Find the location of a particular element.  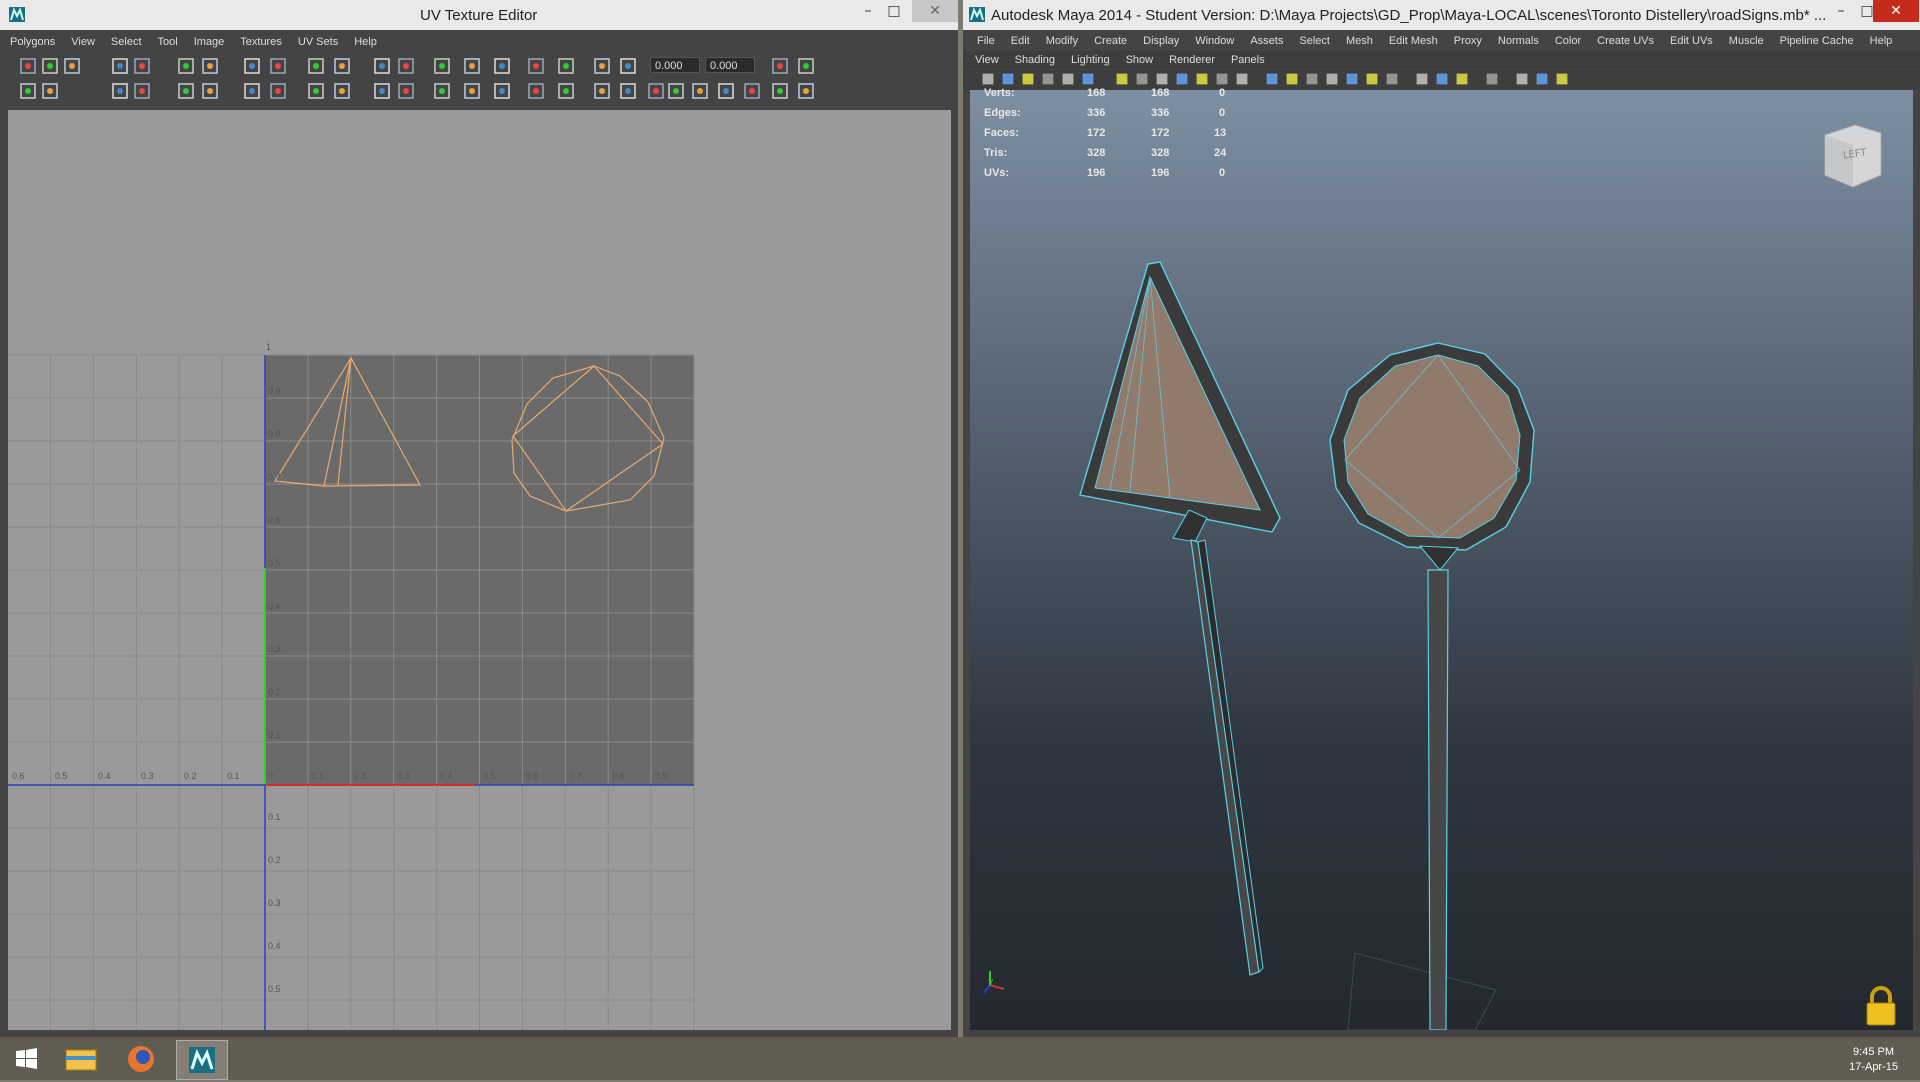

menu-edit: Edit is located at coordinates (1020, 41).